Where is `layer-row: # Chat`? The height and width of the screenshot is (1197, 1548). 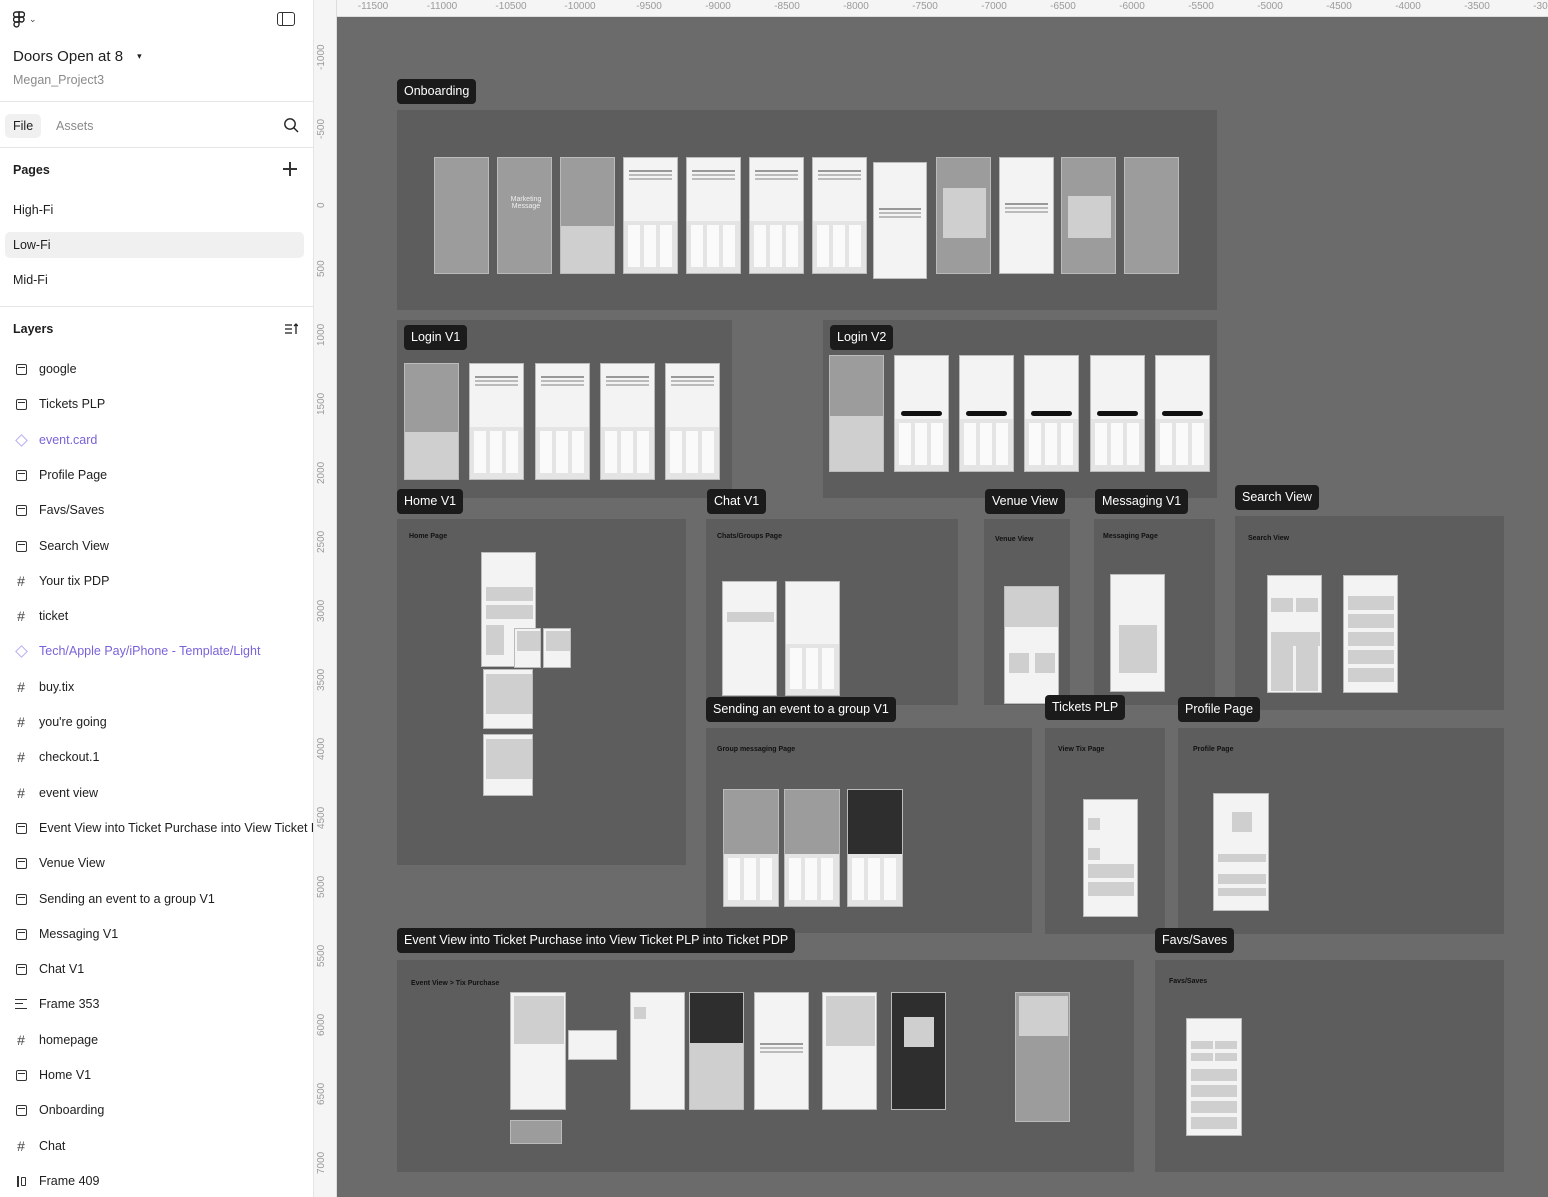
layer-row: # Chat is located at coordinates (156, 1146).